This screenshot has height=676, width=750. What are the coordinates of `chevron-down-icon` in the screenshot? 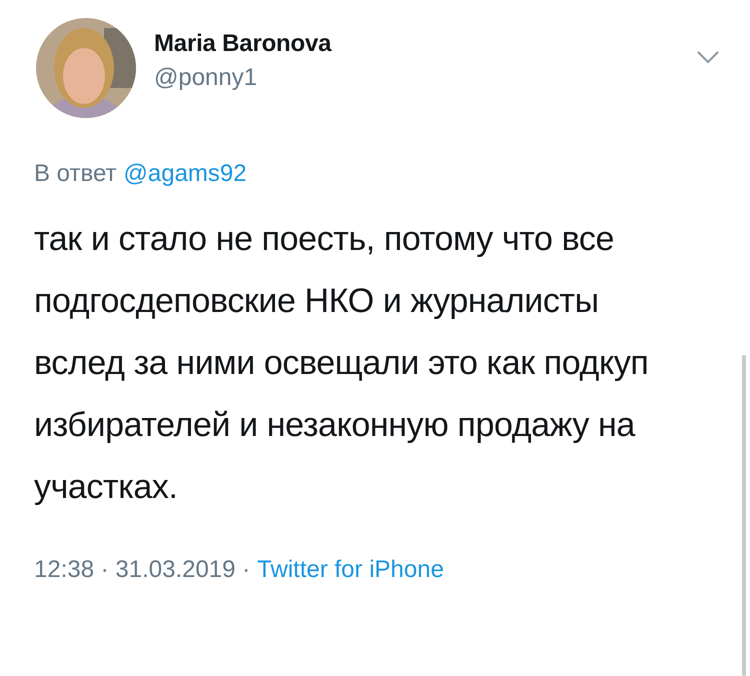 It's located at (708, 57).